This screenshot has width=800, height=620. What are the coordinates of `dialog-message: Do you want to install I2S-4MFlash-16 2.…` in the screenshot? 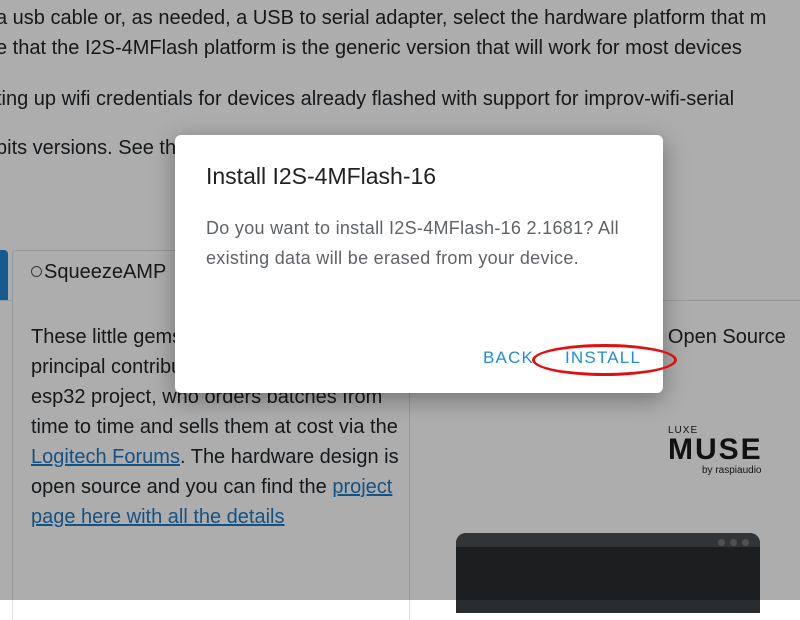 It's located at (412, 243).